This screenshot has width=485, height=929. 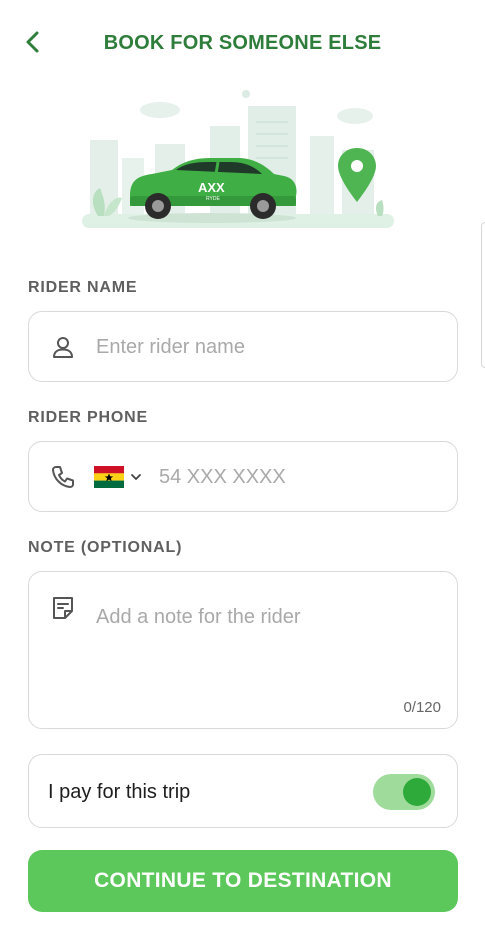 What do you see at coordinates (109, 477) in the screenshot?
I see `ghana-flag-icon` at bounding box center [109, 477].